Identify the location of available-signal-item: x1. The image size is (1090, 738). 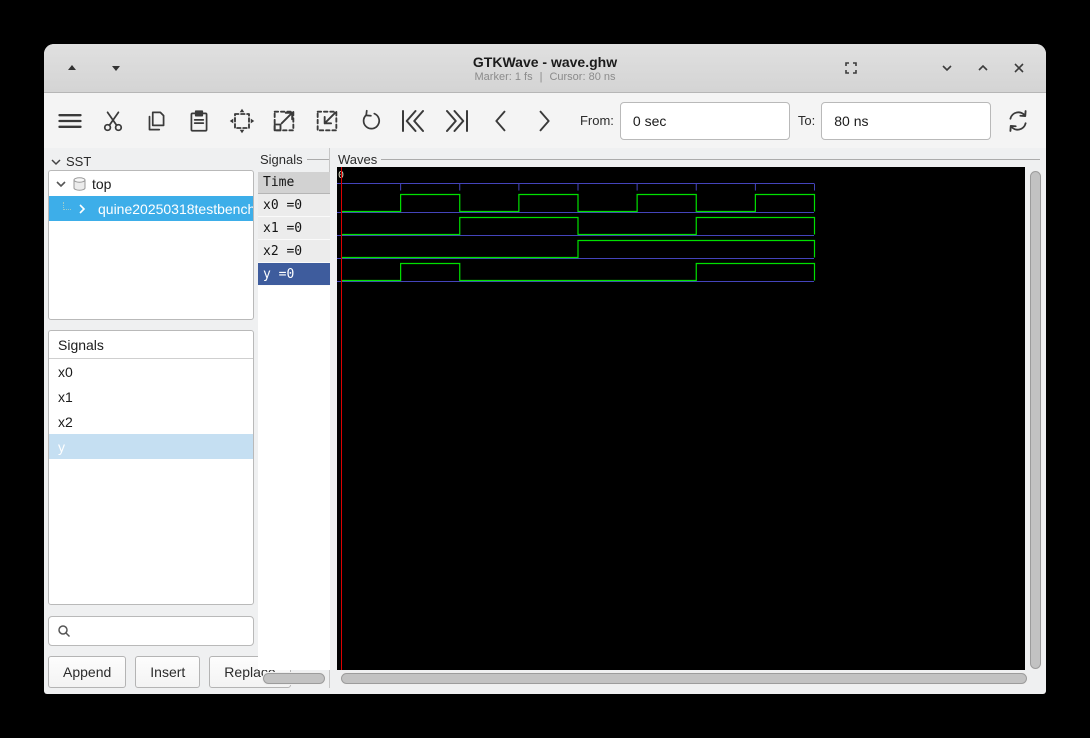
(151, 396).